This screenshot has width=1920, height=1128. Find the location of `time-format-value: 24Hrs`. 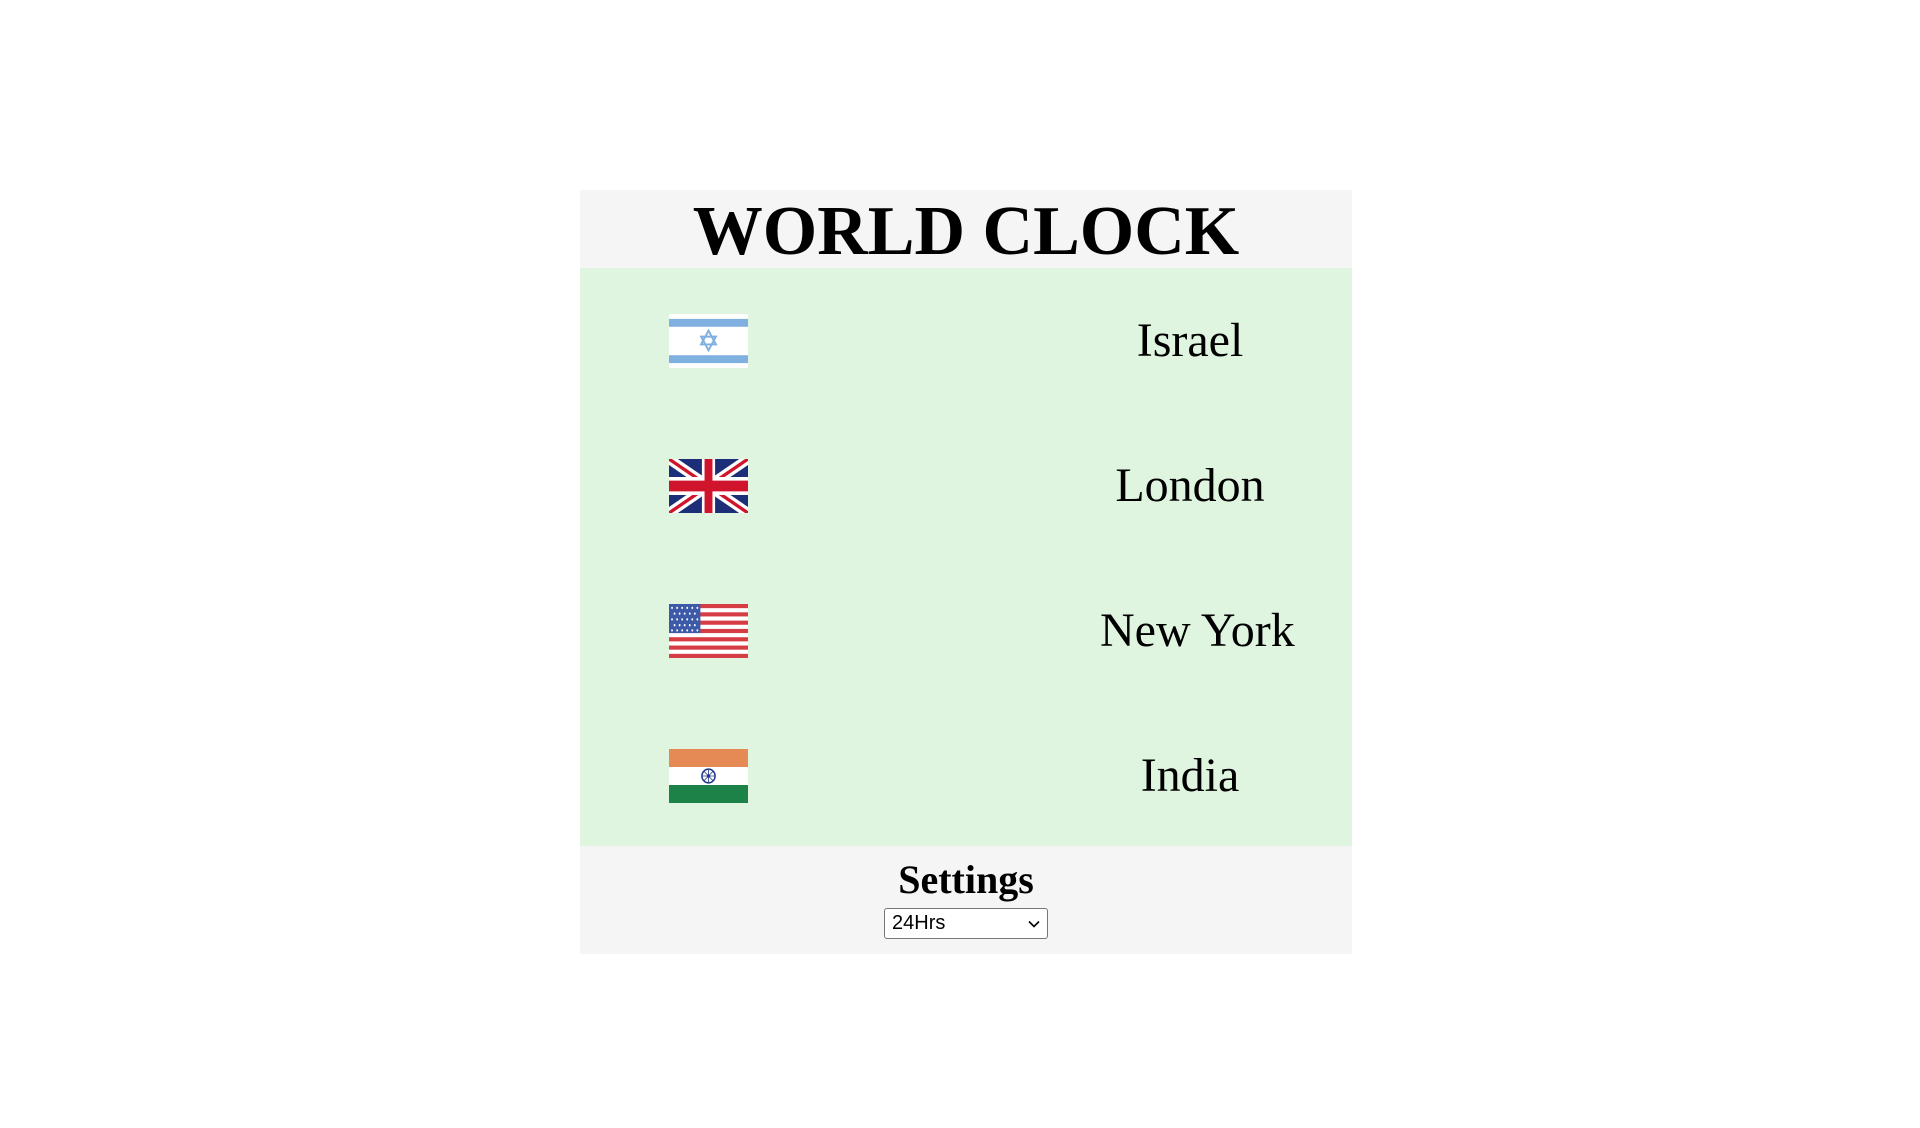

time-format-value: 24Hrs is located at coordinates (919, 923).